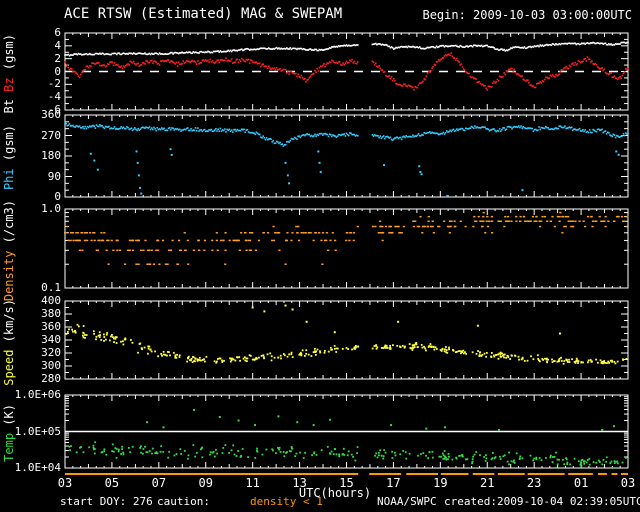 This screenshot has height=512, width=640. I want to click on y-tick-label: 320, so click(51, 352).